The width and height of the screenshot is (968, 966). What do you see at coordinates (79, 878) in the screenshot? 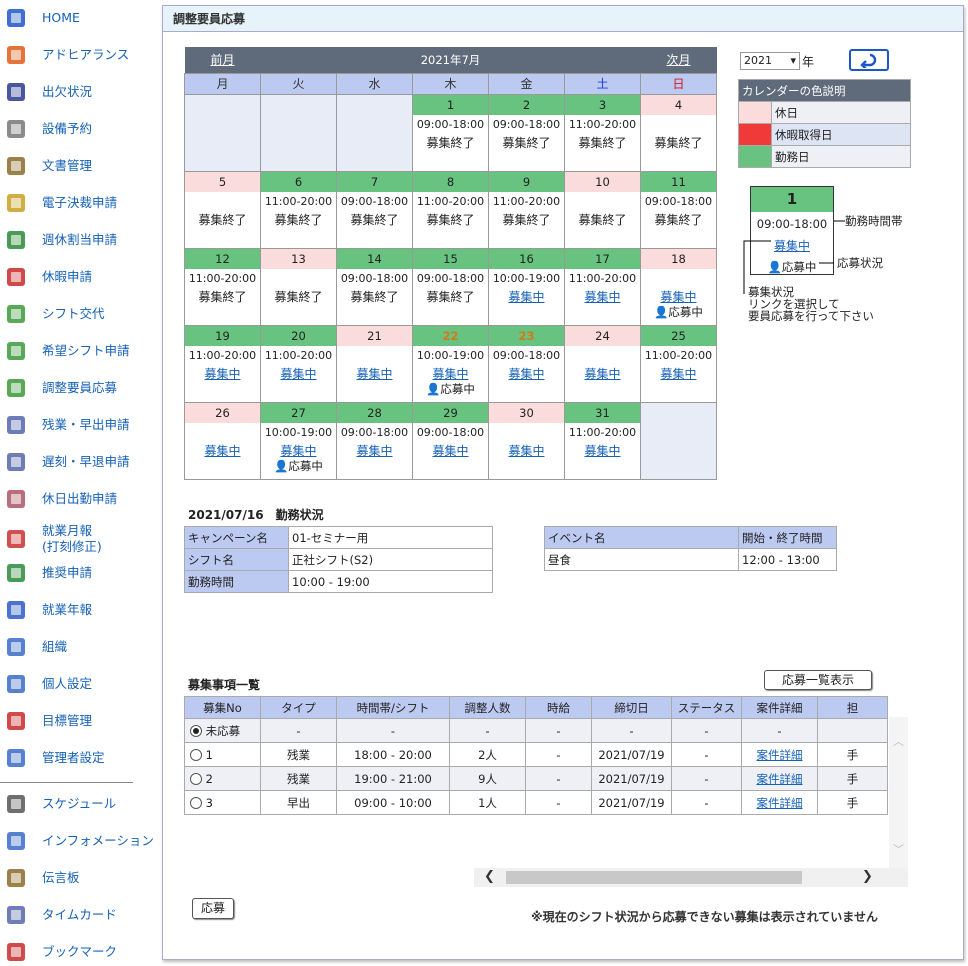
I see `sidebar-item-23: 伝言板` at bounding box center [79, 878].